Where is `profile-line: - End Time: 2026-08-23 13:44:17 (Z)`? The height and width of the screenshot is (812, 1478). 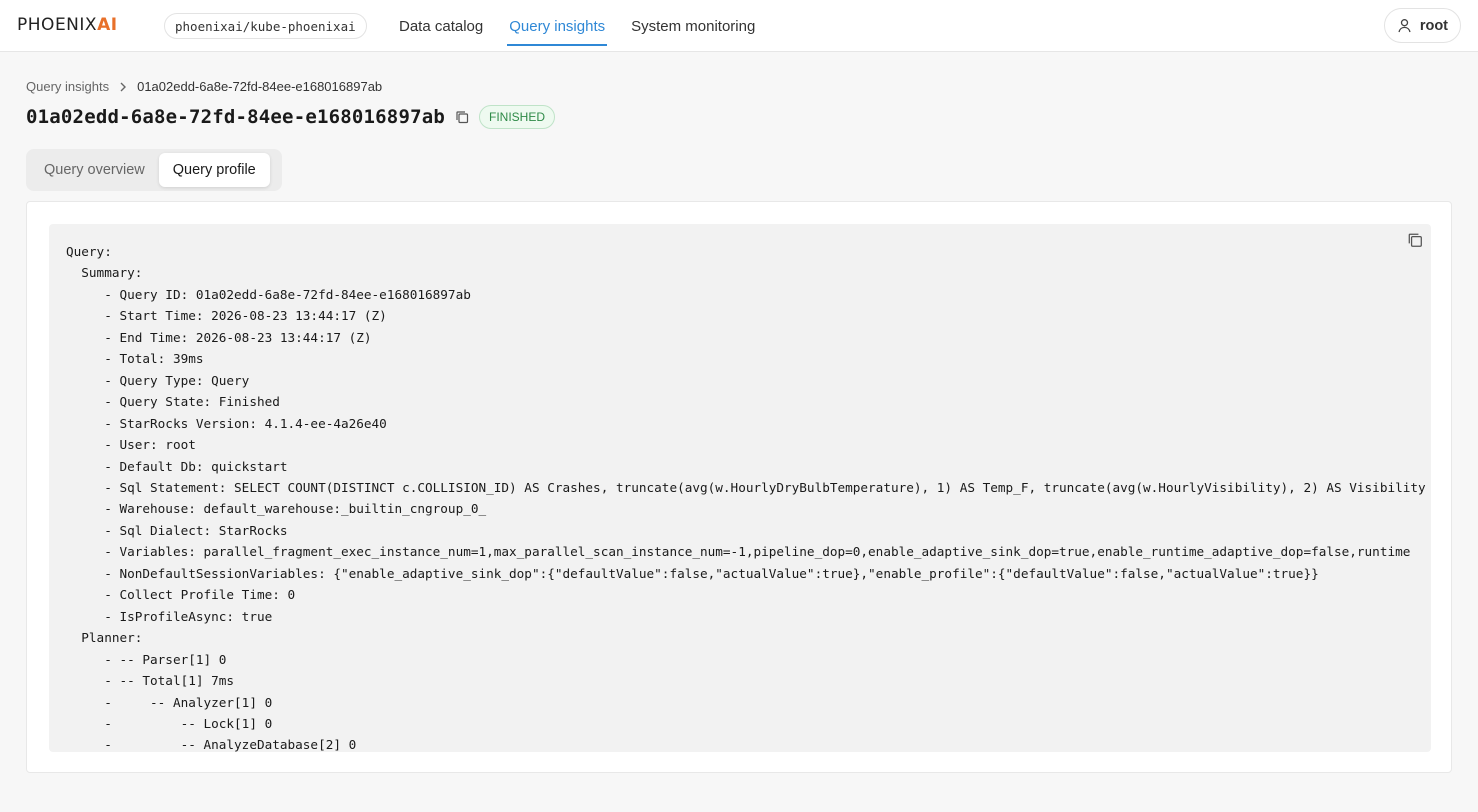
profile-line: - End Time: 2026-08-23 13:44:17 (Z) is located at coordinates (219, 337).